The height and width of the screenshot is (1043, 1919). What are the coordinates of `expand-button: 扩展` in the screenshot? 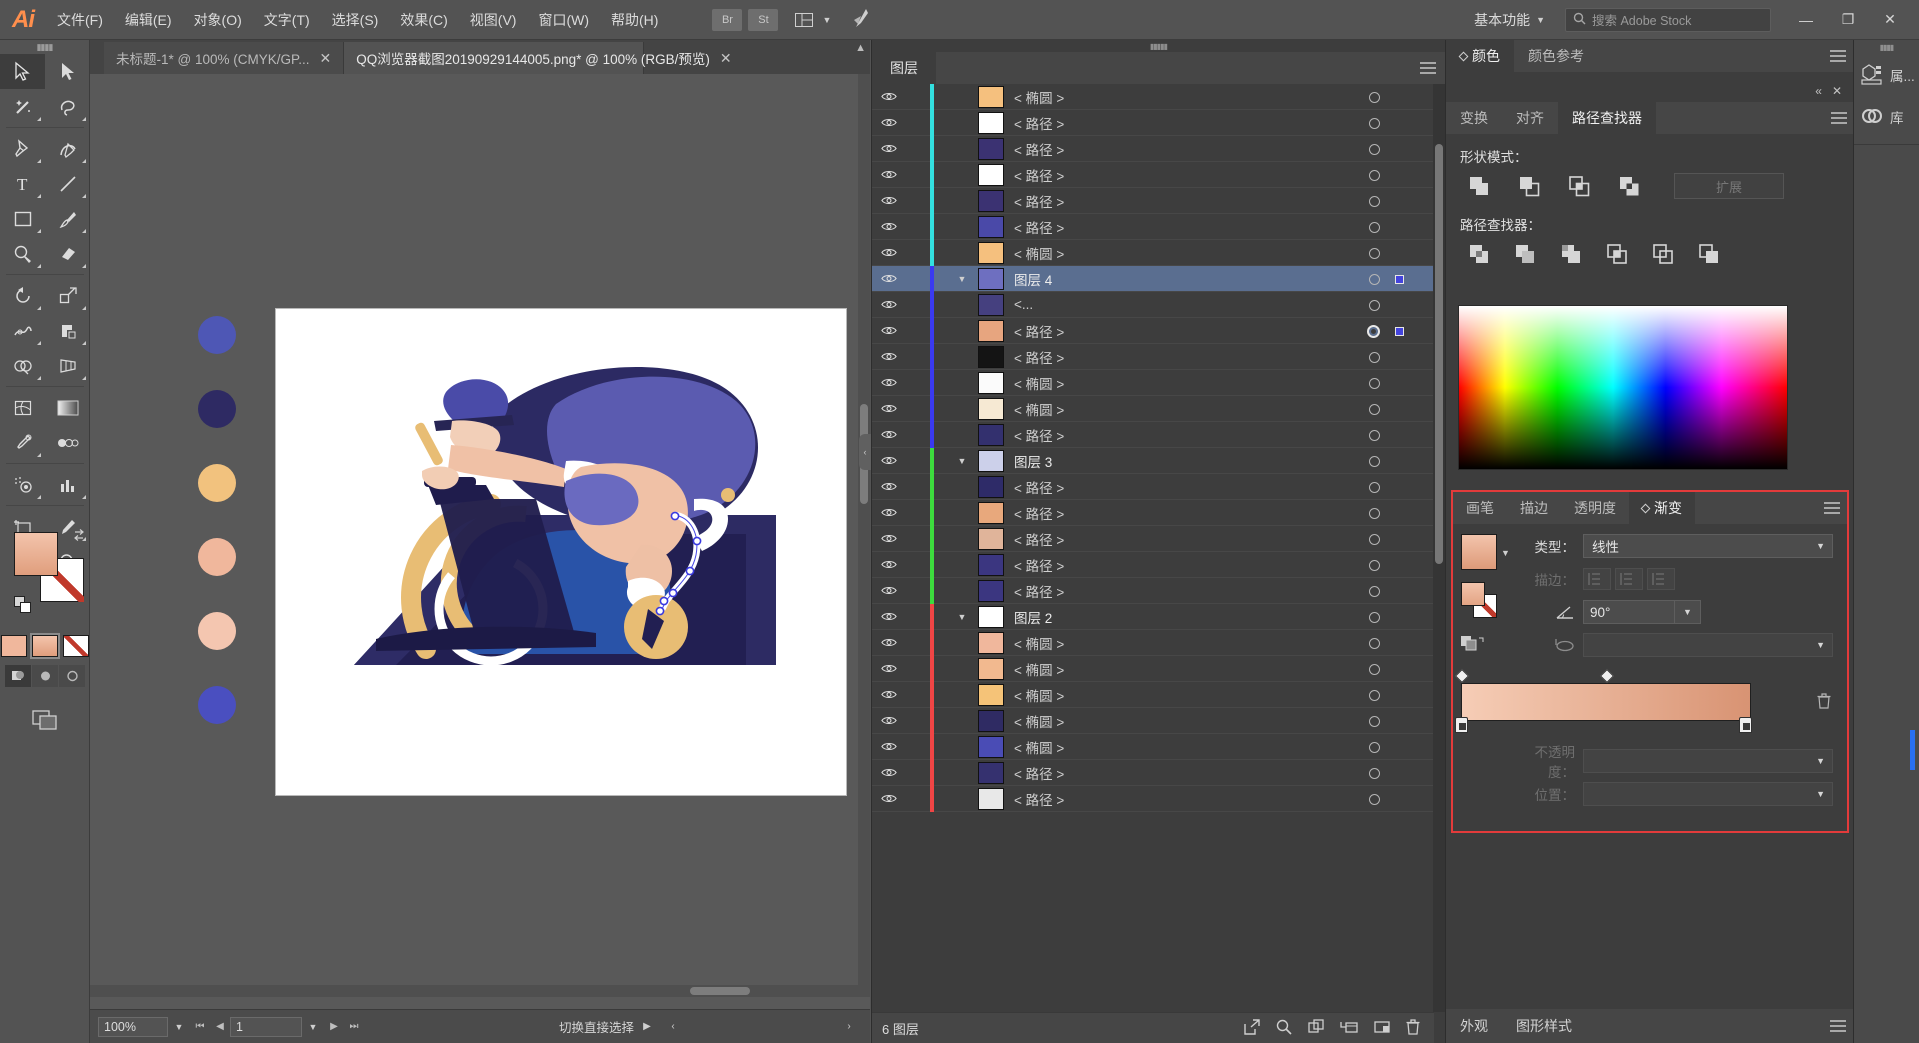 It's located at (1729, 186).